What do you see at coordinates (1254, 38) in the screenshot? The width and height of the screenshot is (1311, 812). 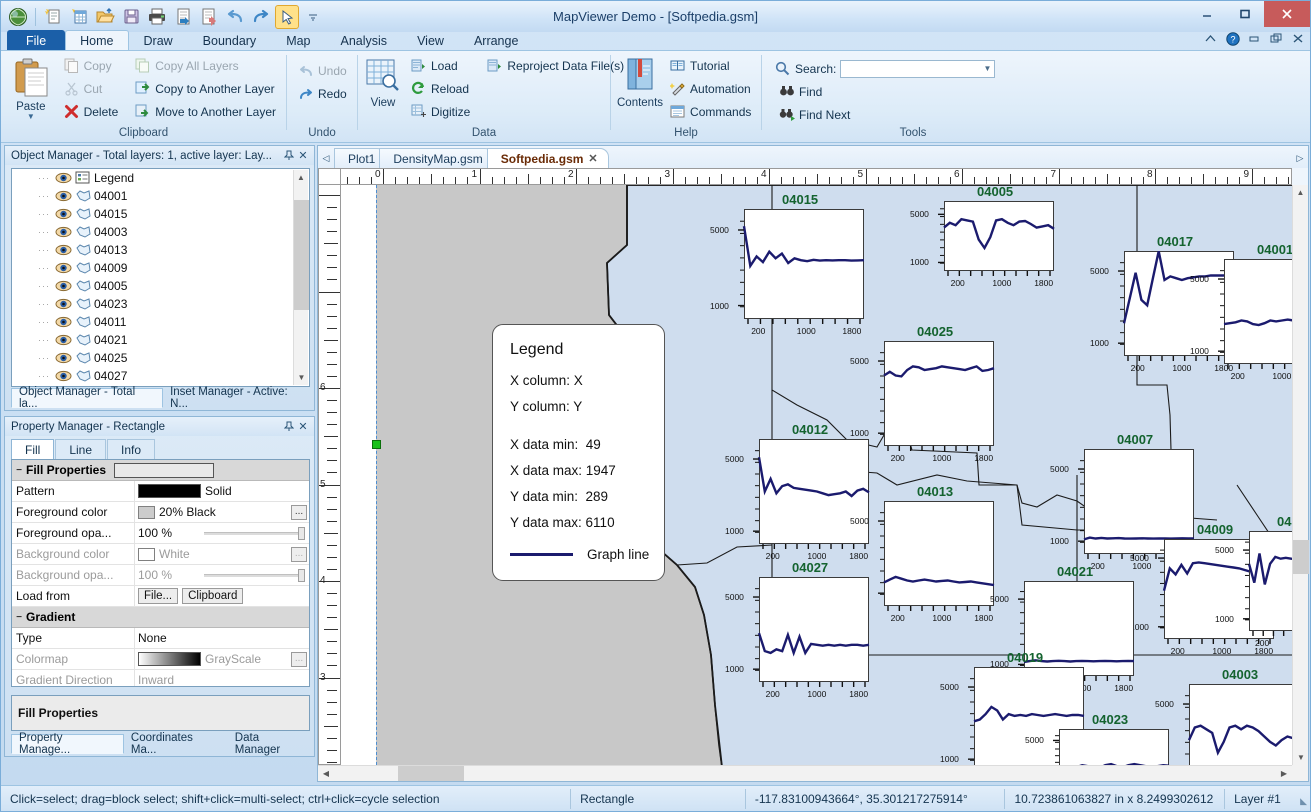 I see `mdi-minimize-icon` at bounding box center [1254, 38].